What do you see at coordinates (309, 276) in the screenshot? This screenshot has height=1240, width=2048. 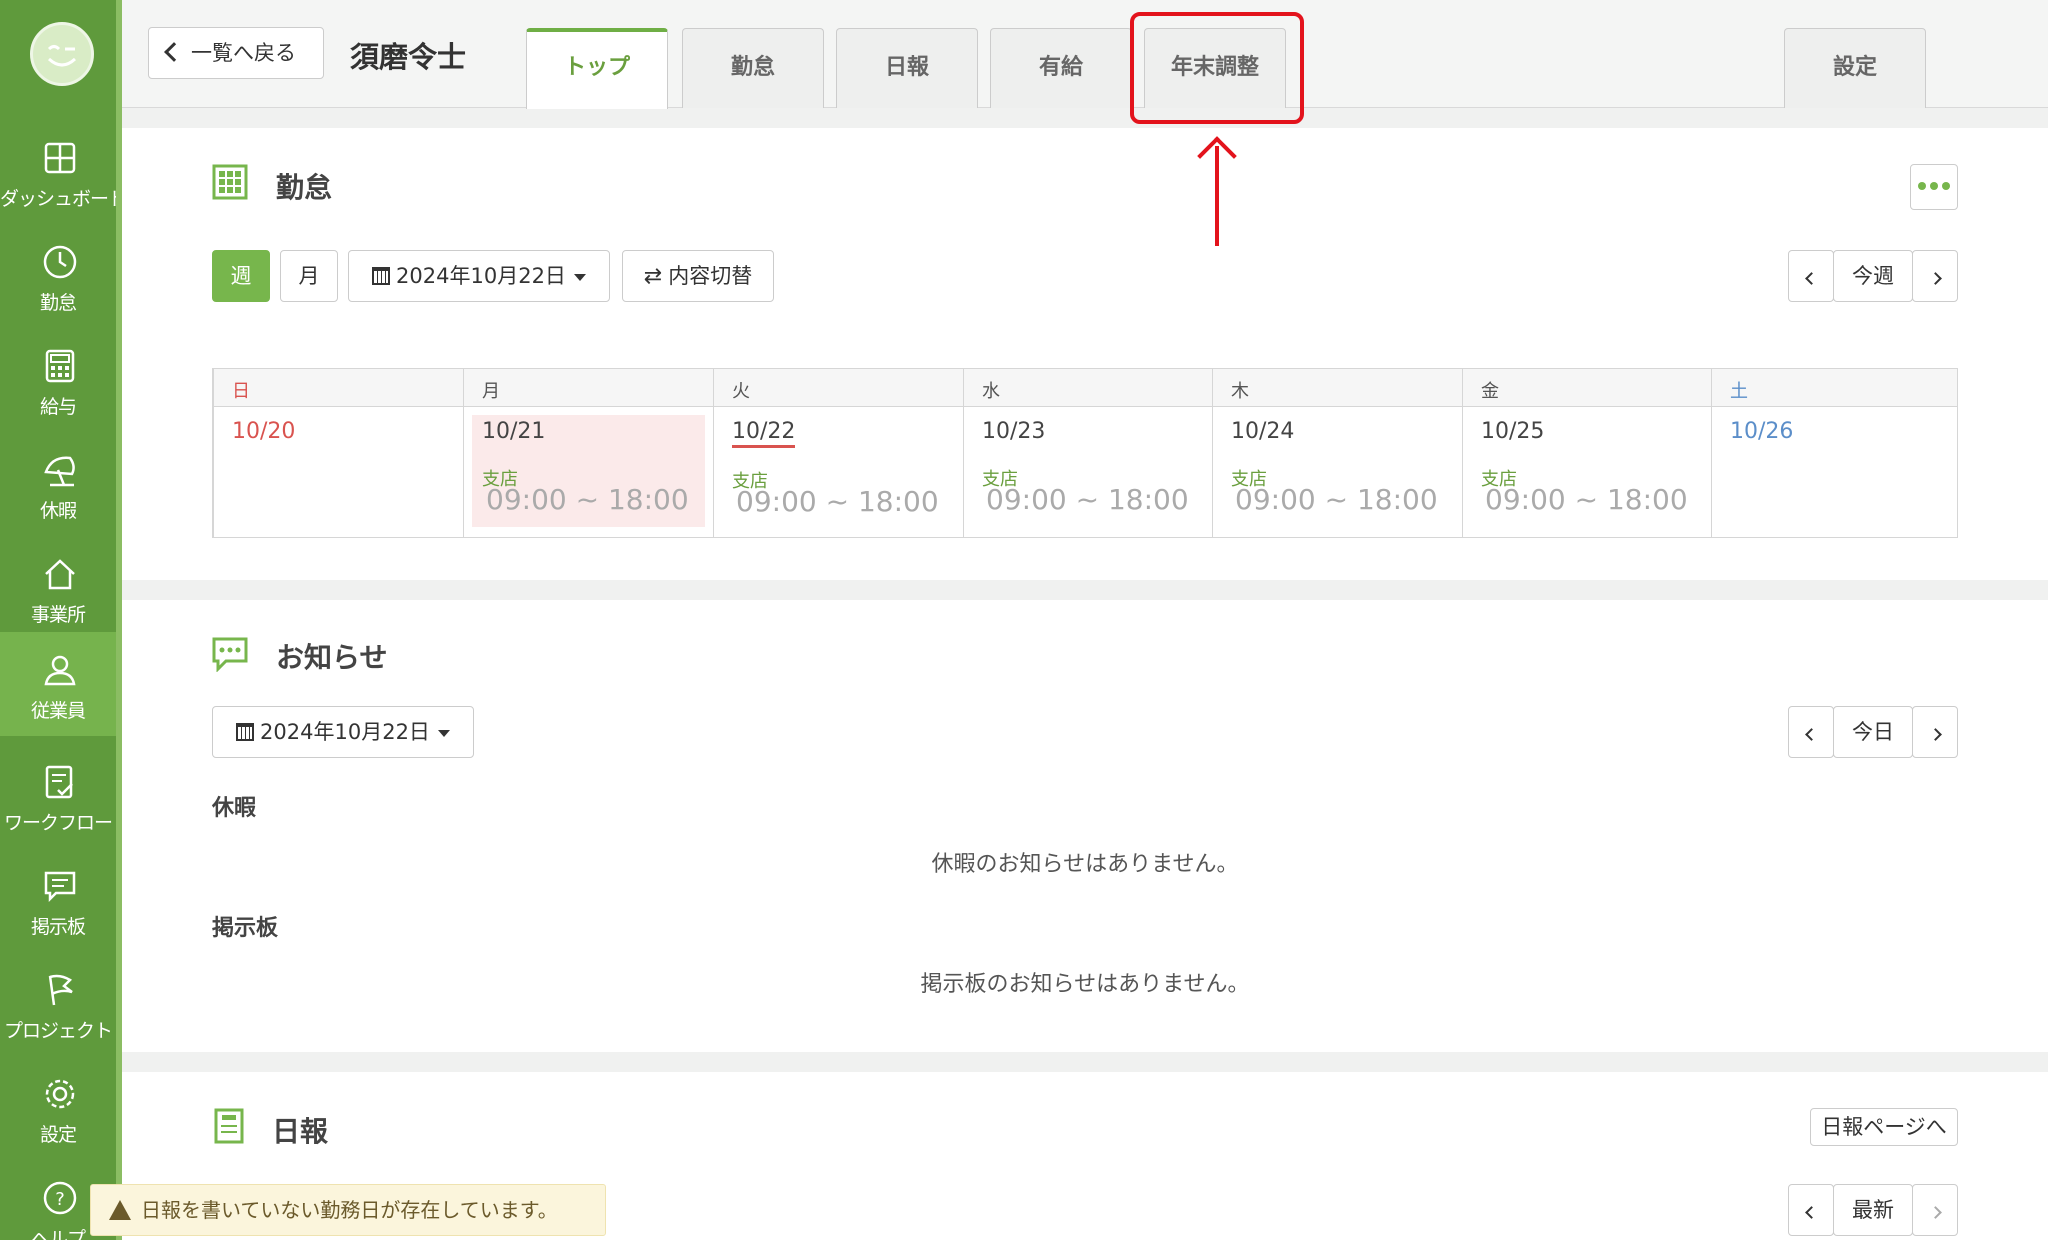 I see `month-view-button: 月` at bounding box center [309, 276].